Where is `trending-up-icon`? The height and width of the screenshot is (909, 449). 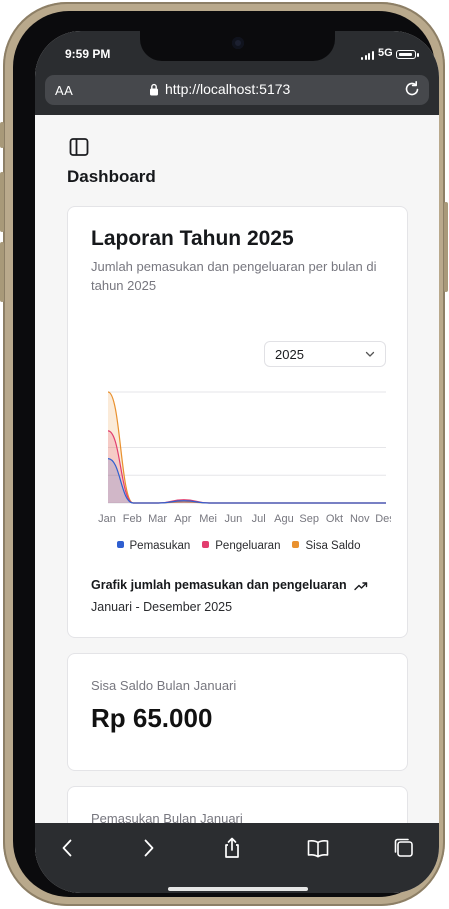
trending-up-icon is located at coordinates (361, 586).